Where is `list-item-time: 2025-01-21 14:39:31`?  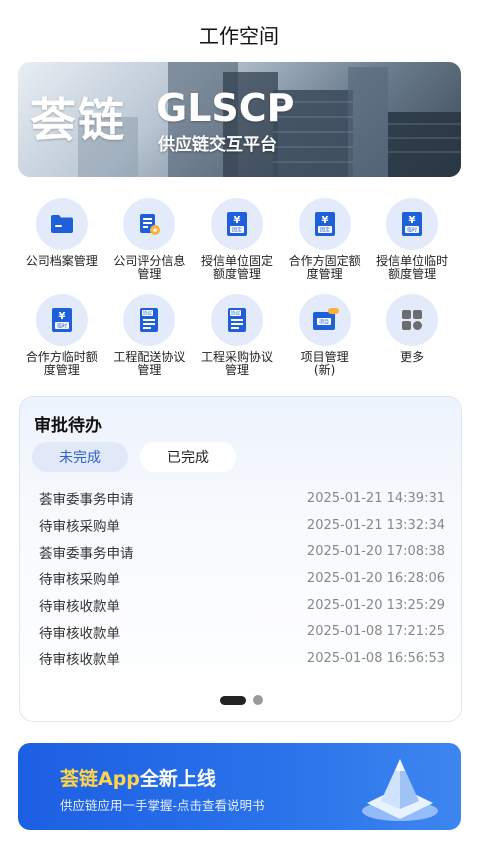
list-item-time: 2025-01-21 14:39:31 is located at coordinates (375, 498).